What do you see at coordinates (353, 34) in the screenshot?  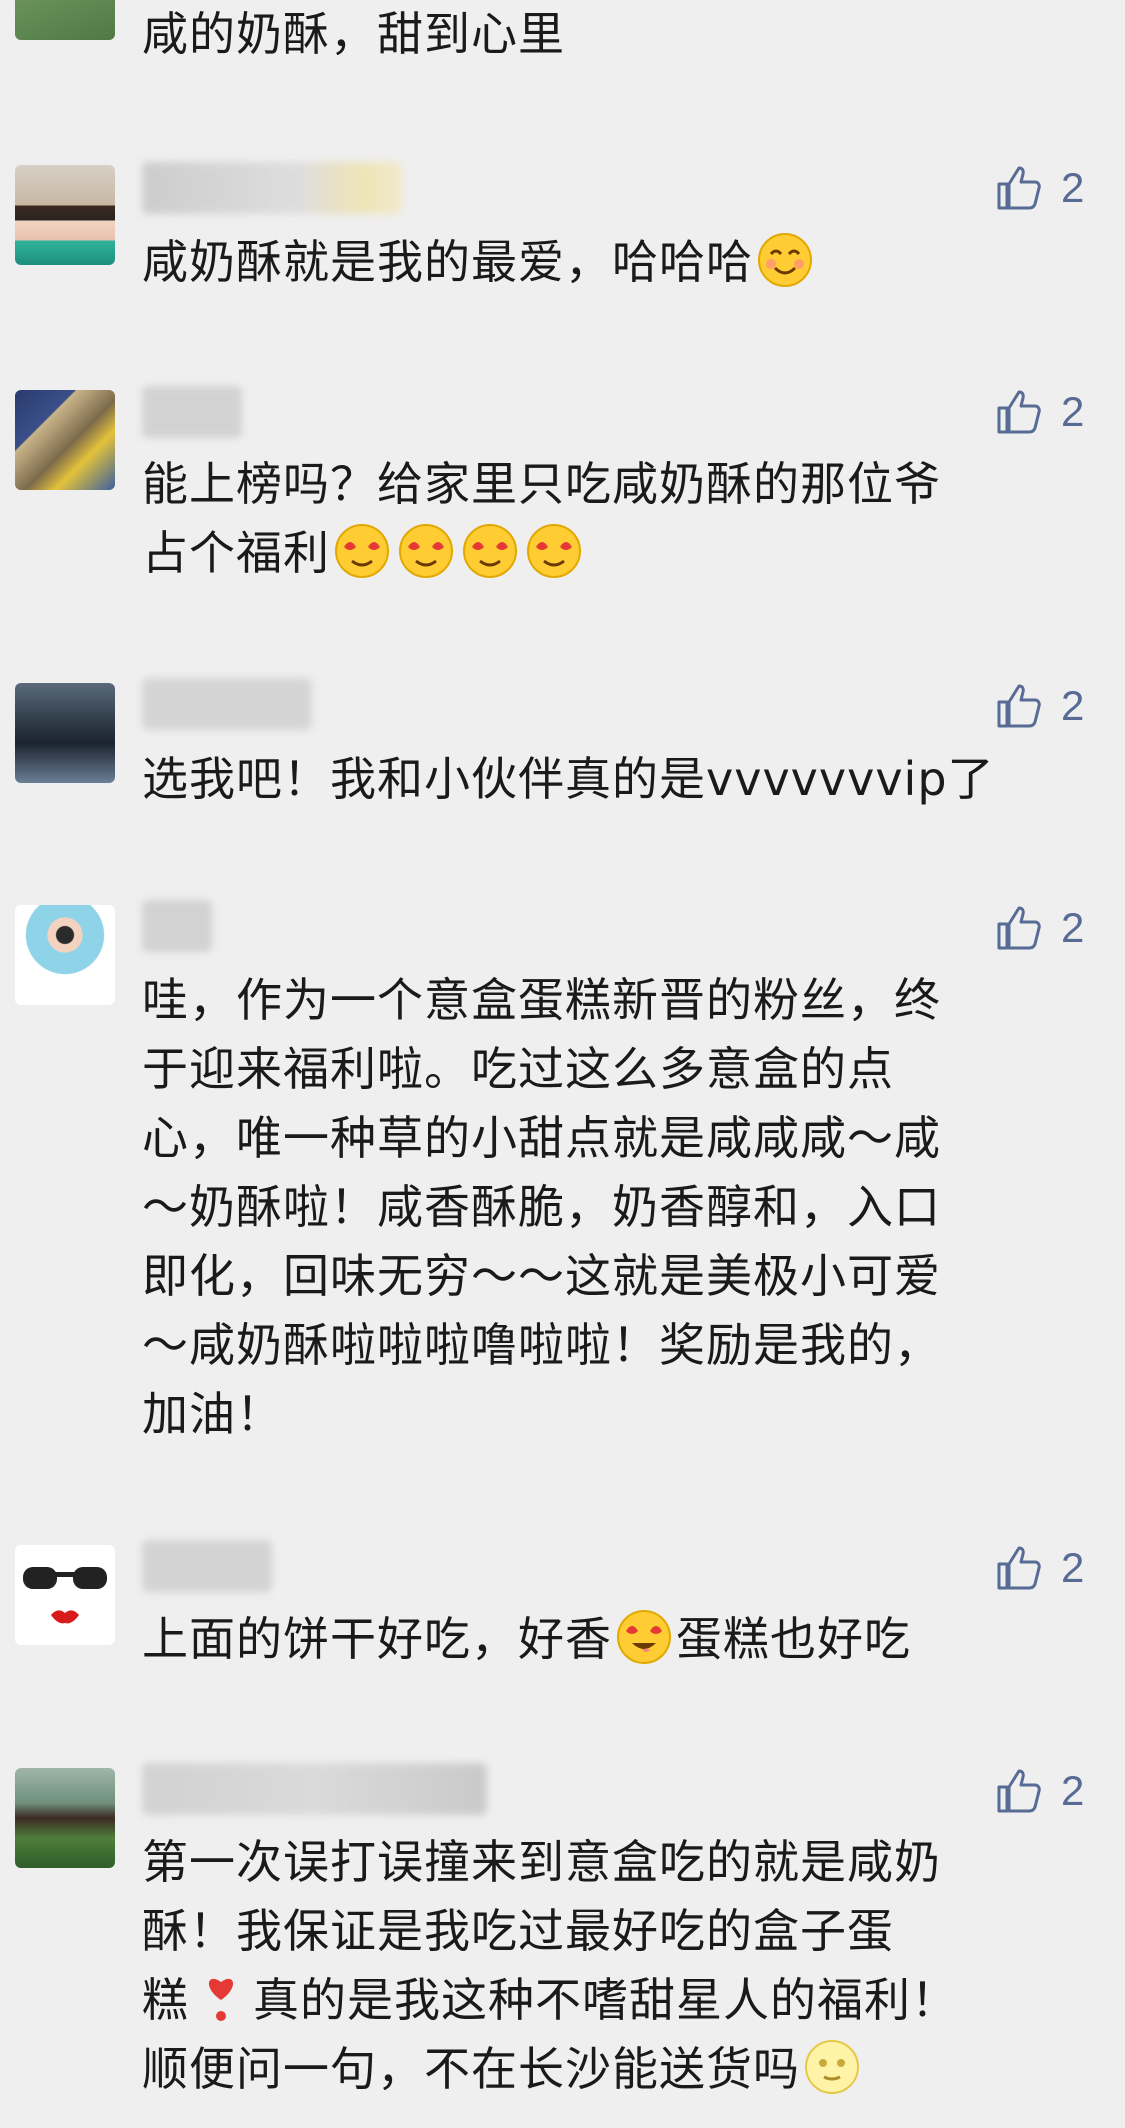 I see `comment-text: 咸的奶酥，甜到心里` at bounding box center [353, 34].